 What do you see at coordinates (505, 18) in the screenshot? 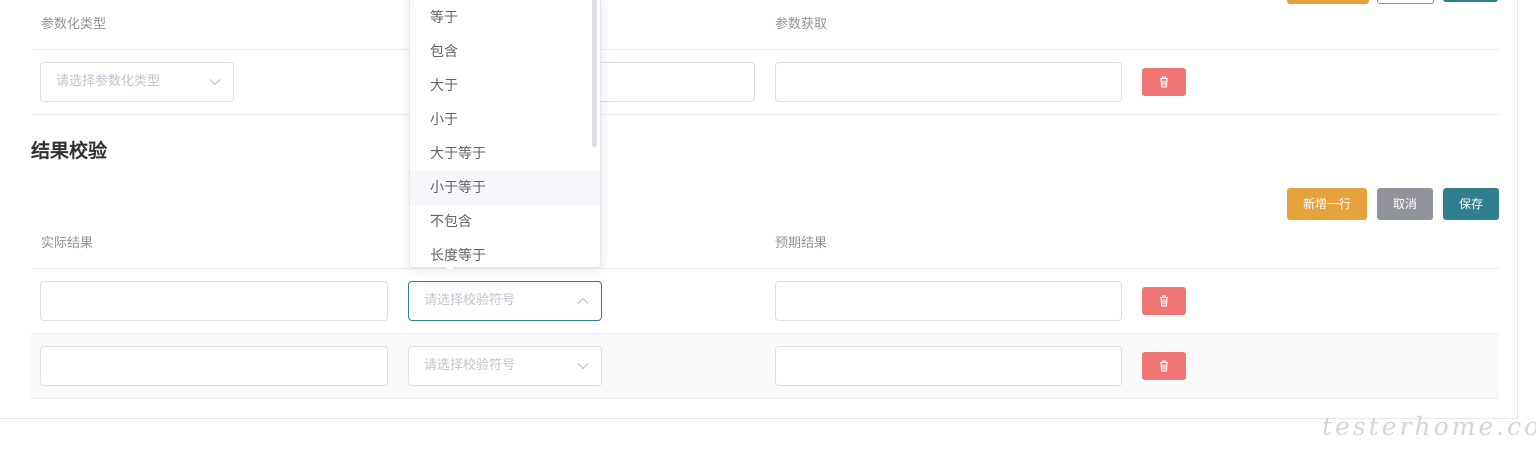
I see `dropdown-option: 等于` at bounding box center [505, 18].